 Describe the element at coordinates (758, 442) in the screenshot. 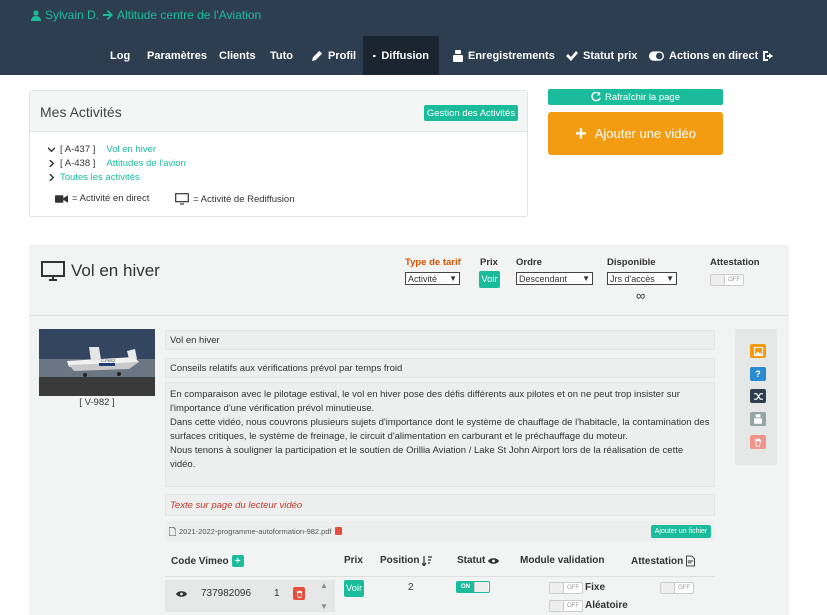

I see `trash-icon` at that location.